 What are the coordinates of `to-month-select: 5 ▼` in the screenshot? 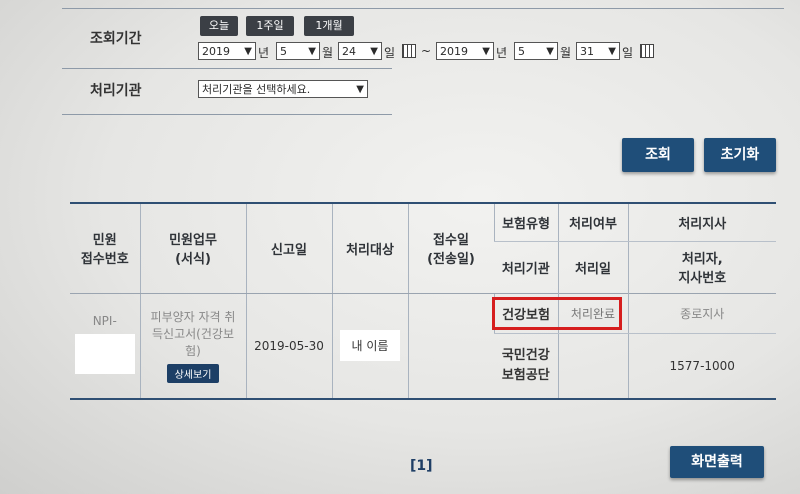 It's located at (536, 51).